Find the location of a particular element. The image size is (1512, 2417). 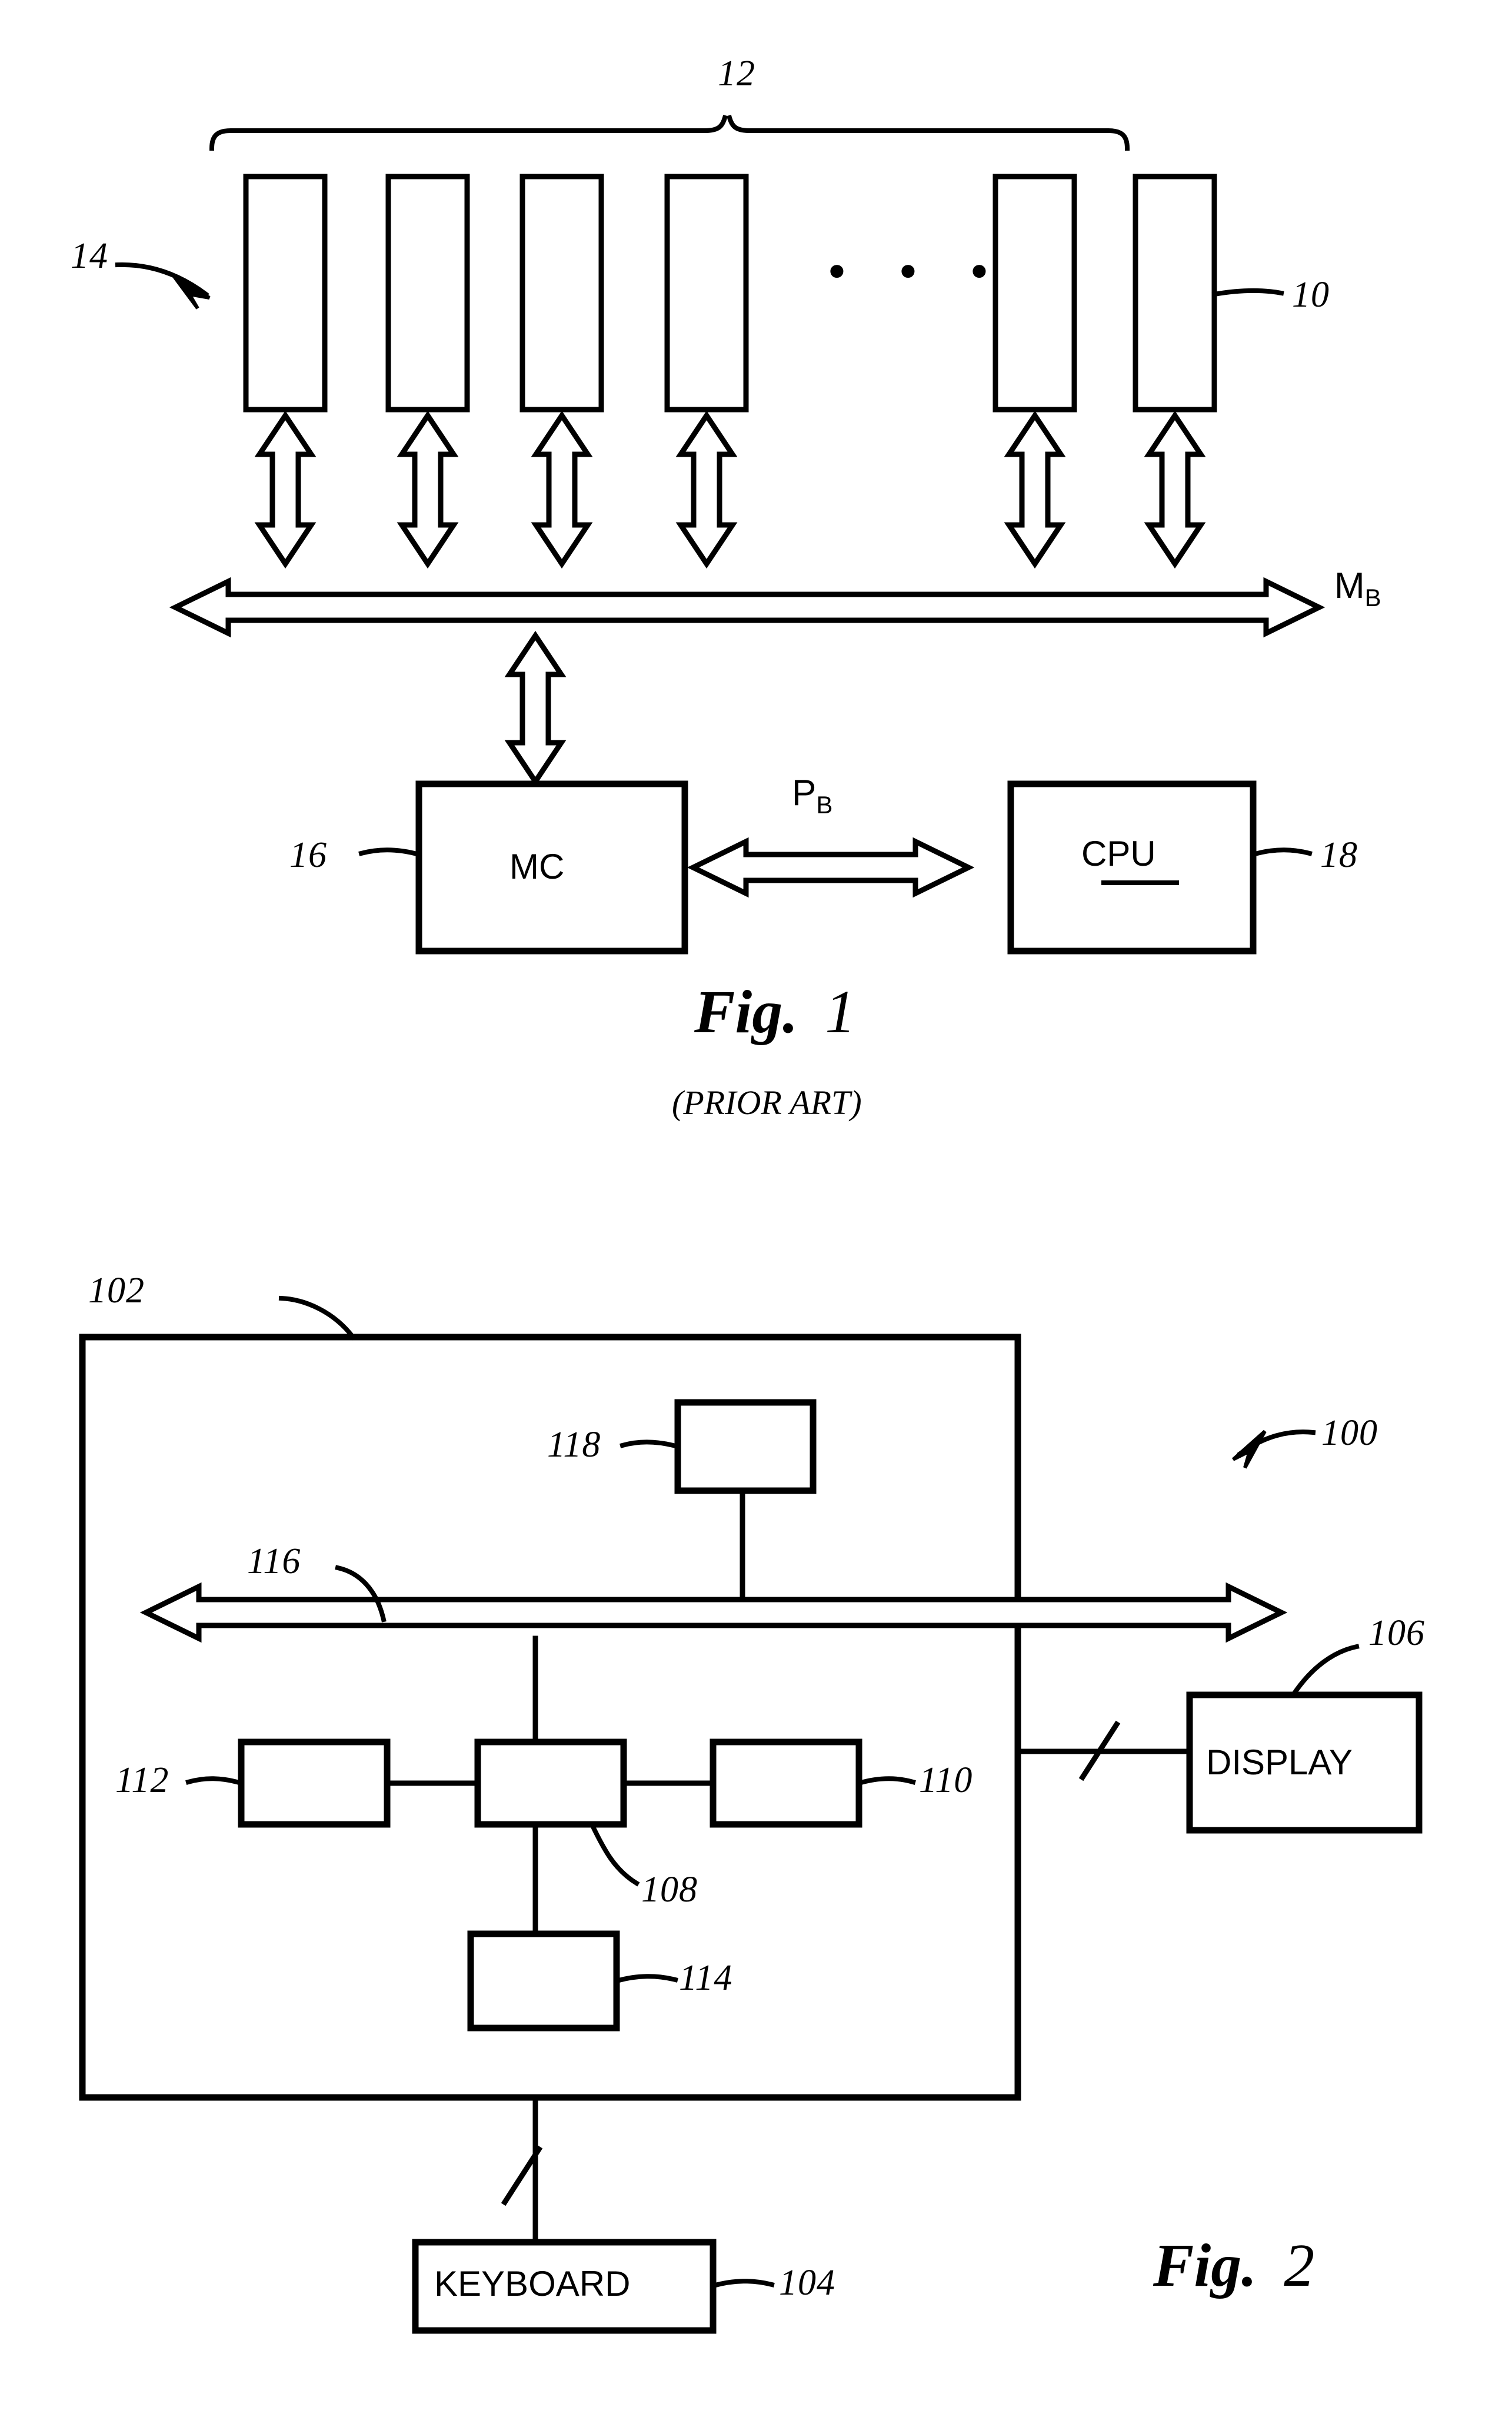

ref-114: 114 is located at coordinates (706, 1978).